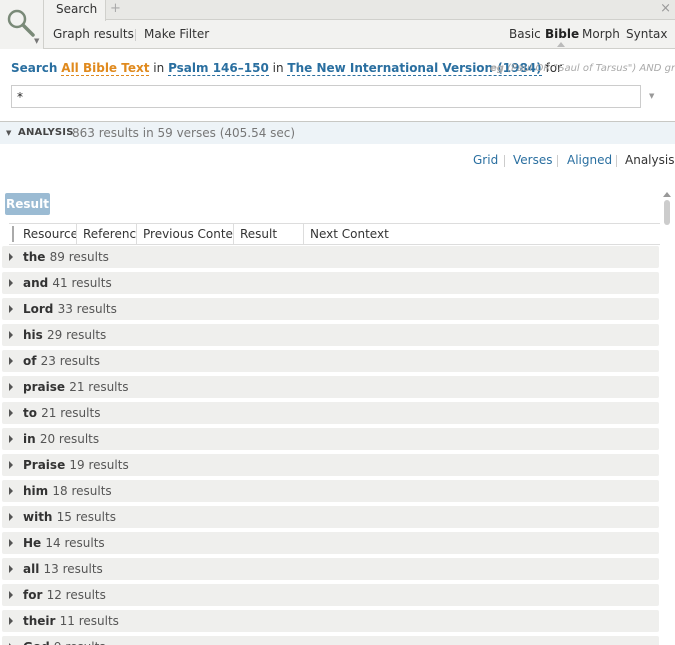  Describe the element at coordinates (93, 34) in the screenshot. I see `graph-results-button: Graph results` at that location.